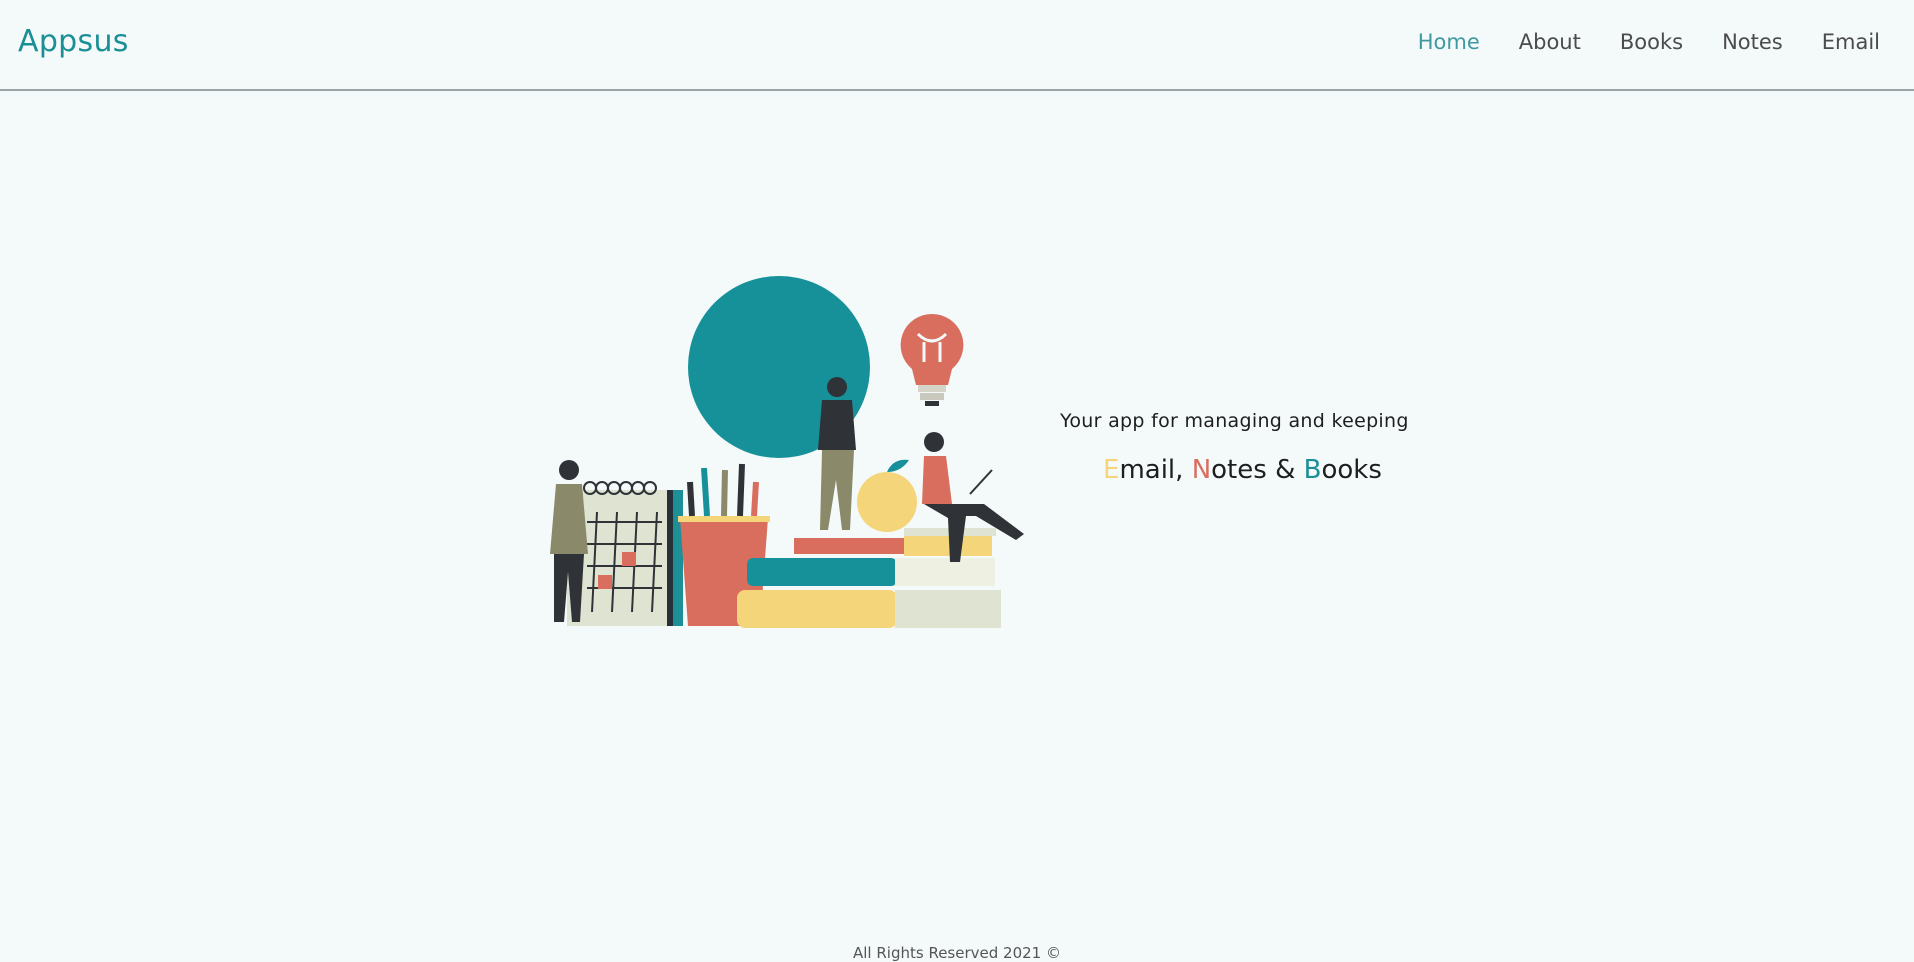 This screenshot has width=1914, height=962. I want to click on books-rest: ooks, so click(1351, 470).